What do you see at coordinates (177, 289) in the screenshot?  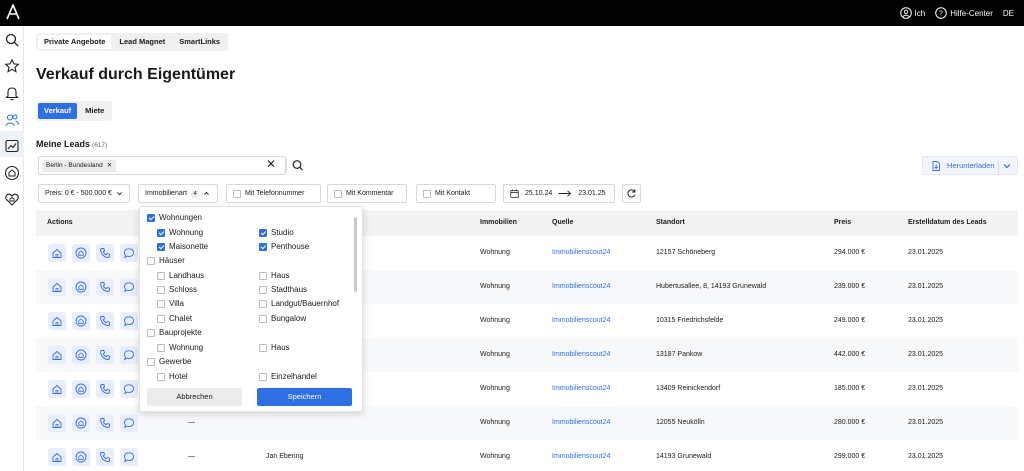 I see `option-schloss: Schloss` at bounding box center [177, 289].